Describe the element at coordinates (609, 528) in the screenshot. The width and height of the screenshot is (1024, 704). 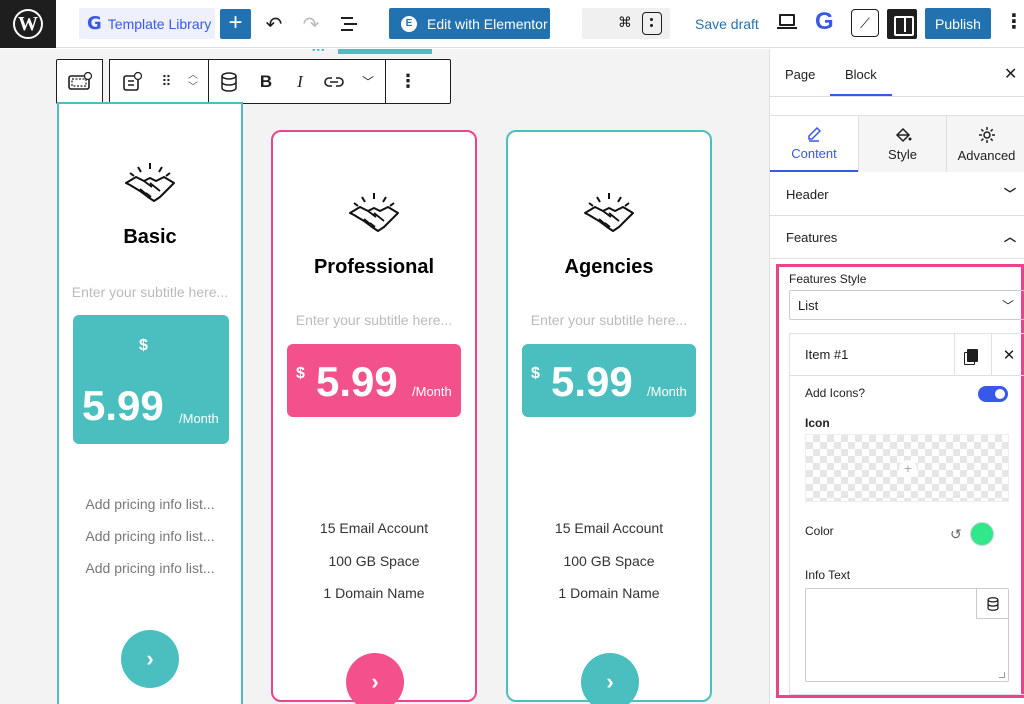
I see `feature-item: 15 Email Account` at that location.